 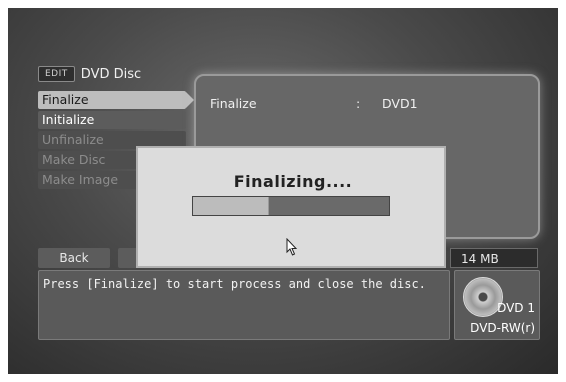 I want to click on menu-title: DVD Disc, so click(x=111, y=74).